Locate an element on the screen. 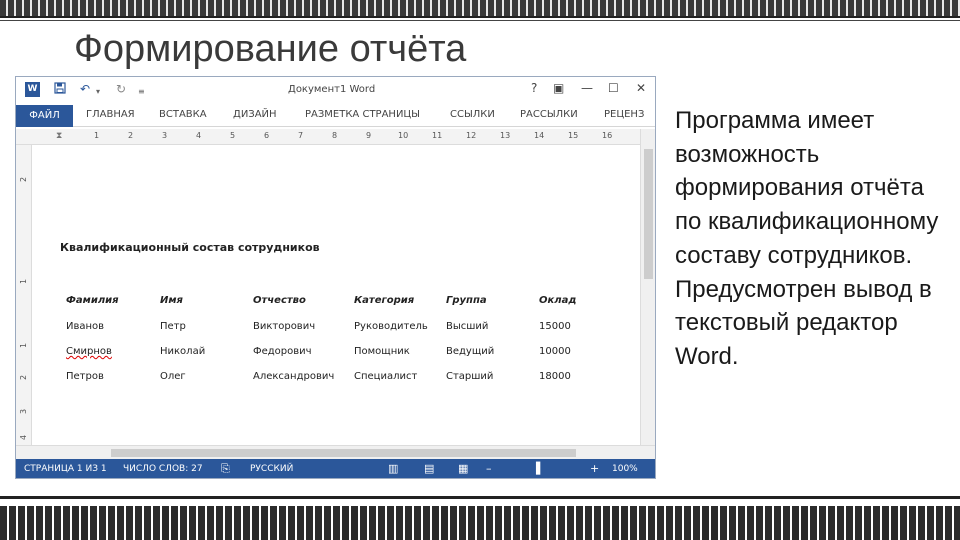  table-cell: Петров is located at coordinates (85, 376).